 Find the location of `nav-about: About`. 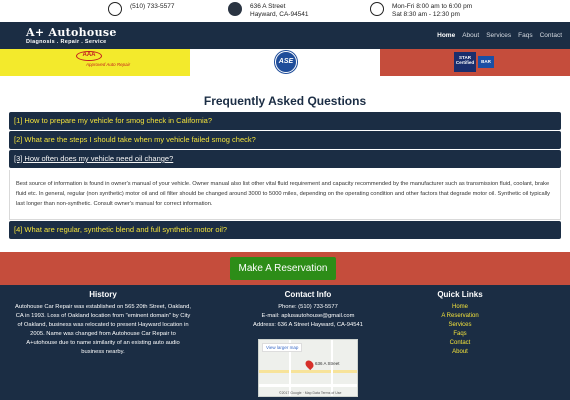

nav-about: About is located at coordinates (470, 35).